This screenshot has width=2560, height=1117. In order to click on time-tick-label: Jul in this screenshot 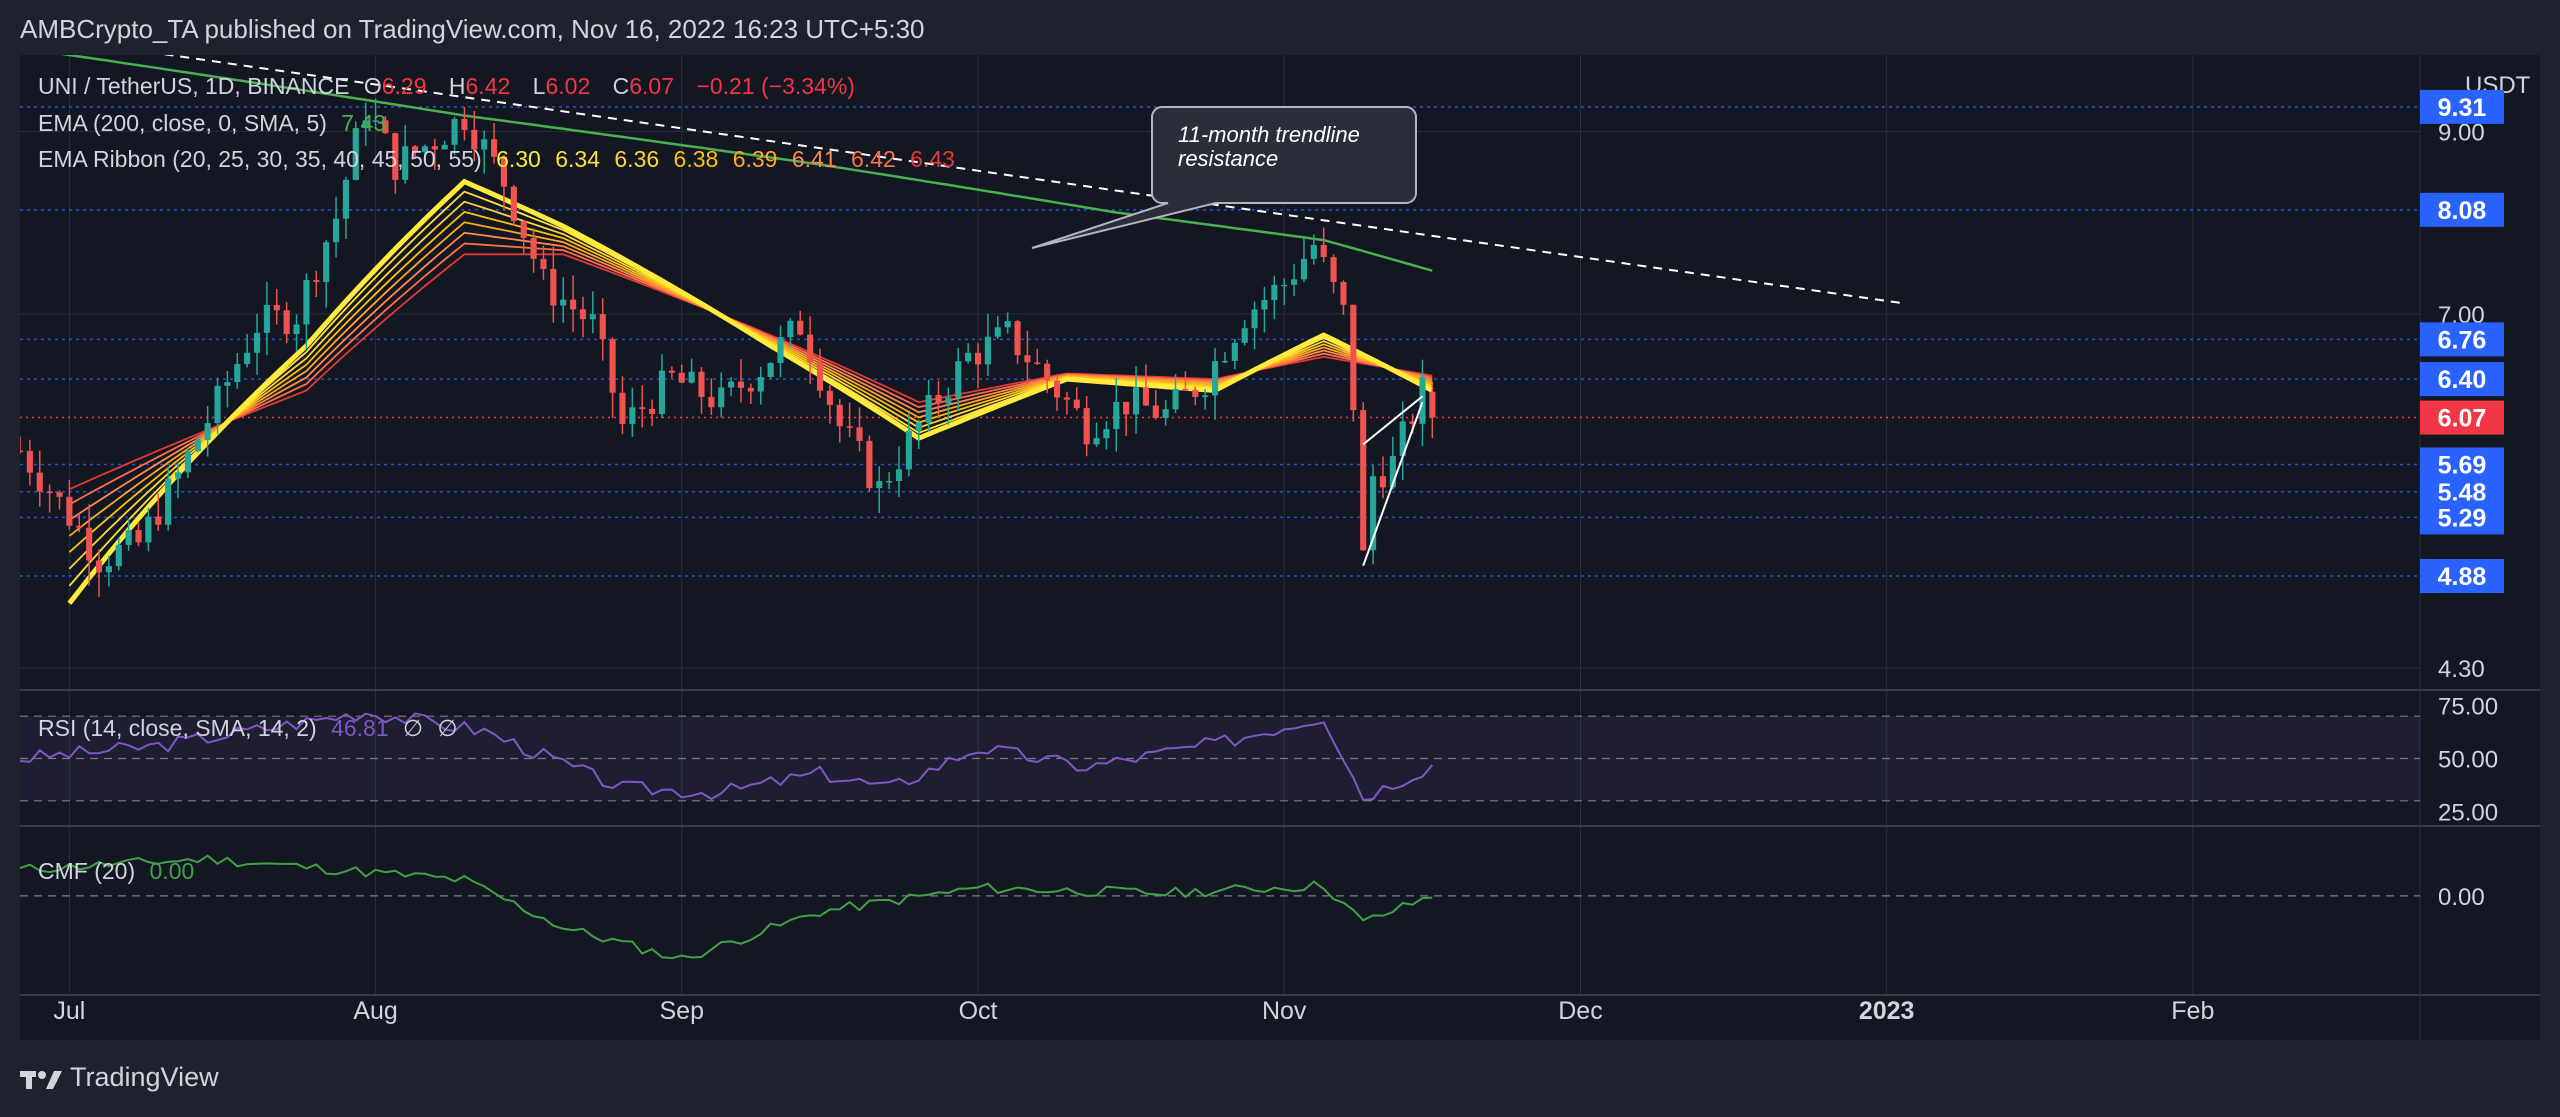, I will do `click(69, 1011)`.